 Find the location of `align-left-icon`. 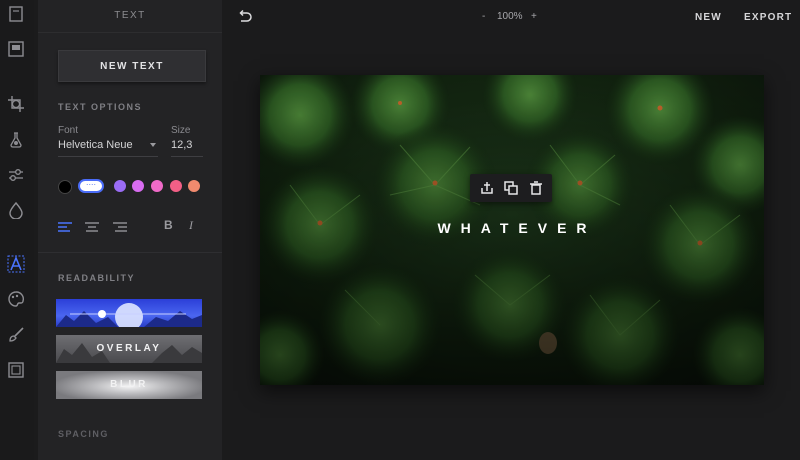

align-left-icon is located at coordinates (65, 225).